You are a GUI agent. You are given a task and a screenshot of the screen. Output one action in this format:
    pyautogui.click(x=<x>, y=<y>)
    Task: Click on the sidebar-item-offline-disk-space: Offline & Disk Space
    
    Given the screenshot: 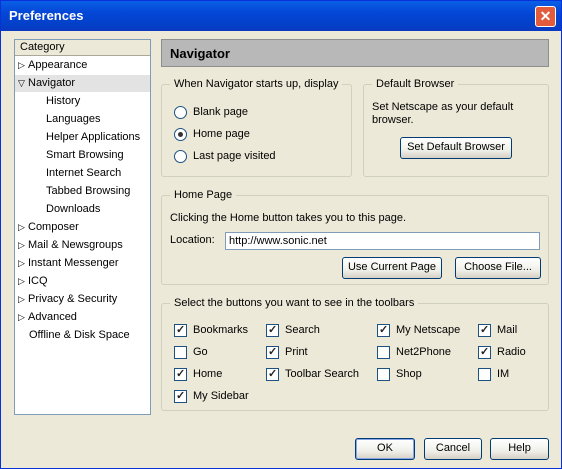 What is the action you would take?
    pyautogui.click(x=79, y=335)
    